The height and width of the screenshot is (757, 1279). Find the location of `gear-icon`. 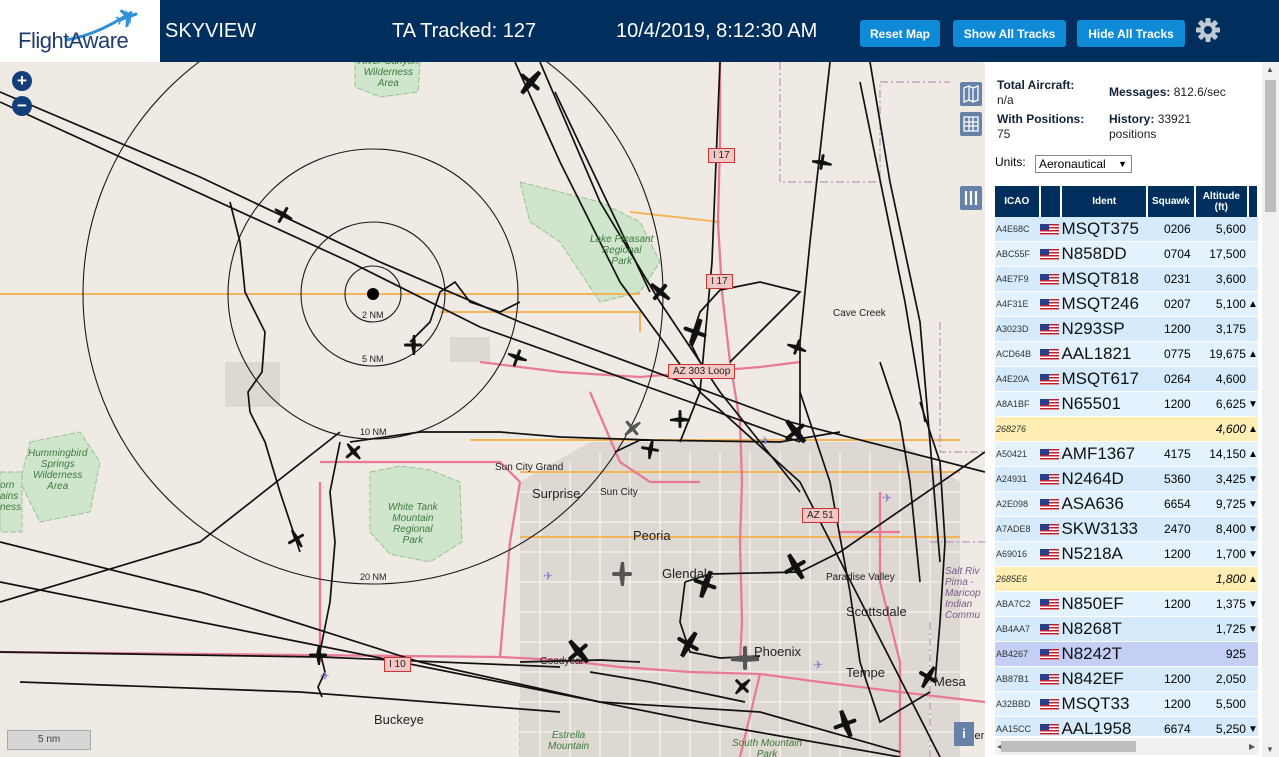

gear-icon is located at coordinates (1208, 30).